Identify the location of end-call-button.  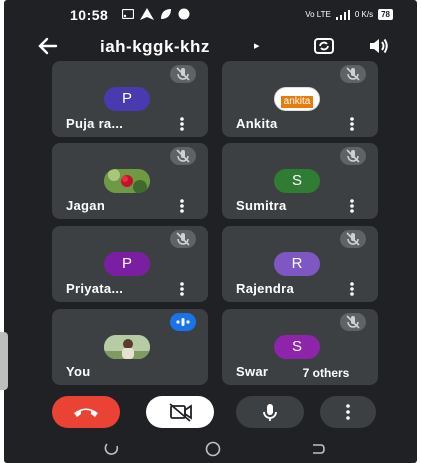
(86, 412).